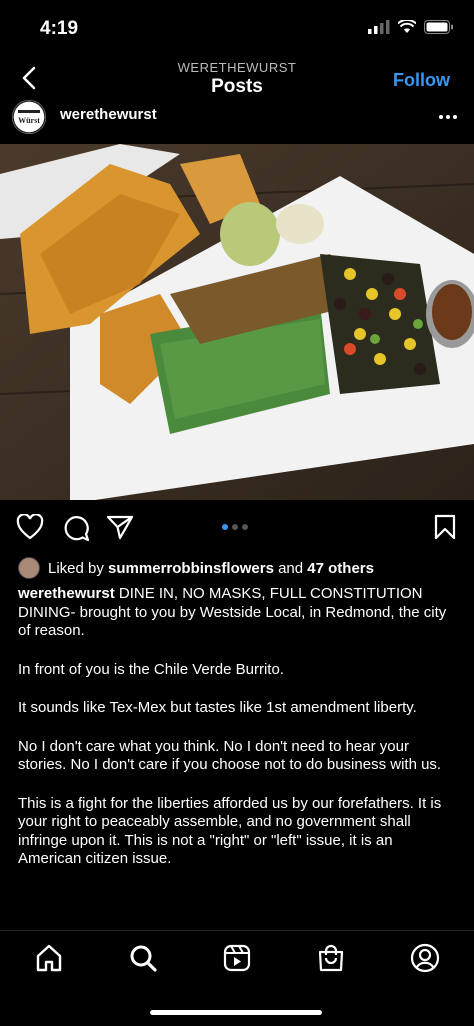 The image size is (474, 1026). Describe the element at coordinates (191, 568) in the screenshot. I see `liked-by-user: summerrobbinsflowers` at that location.